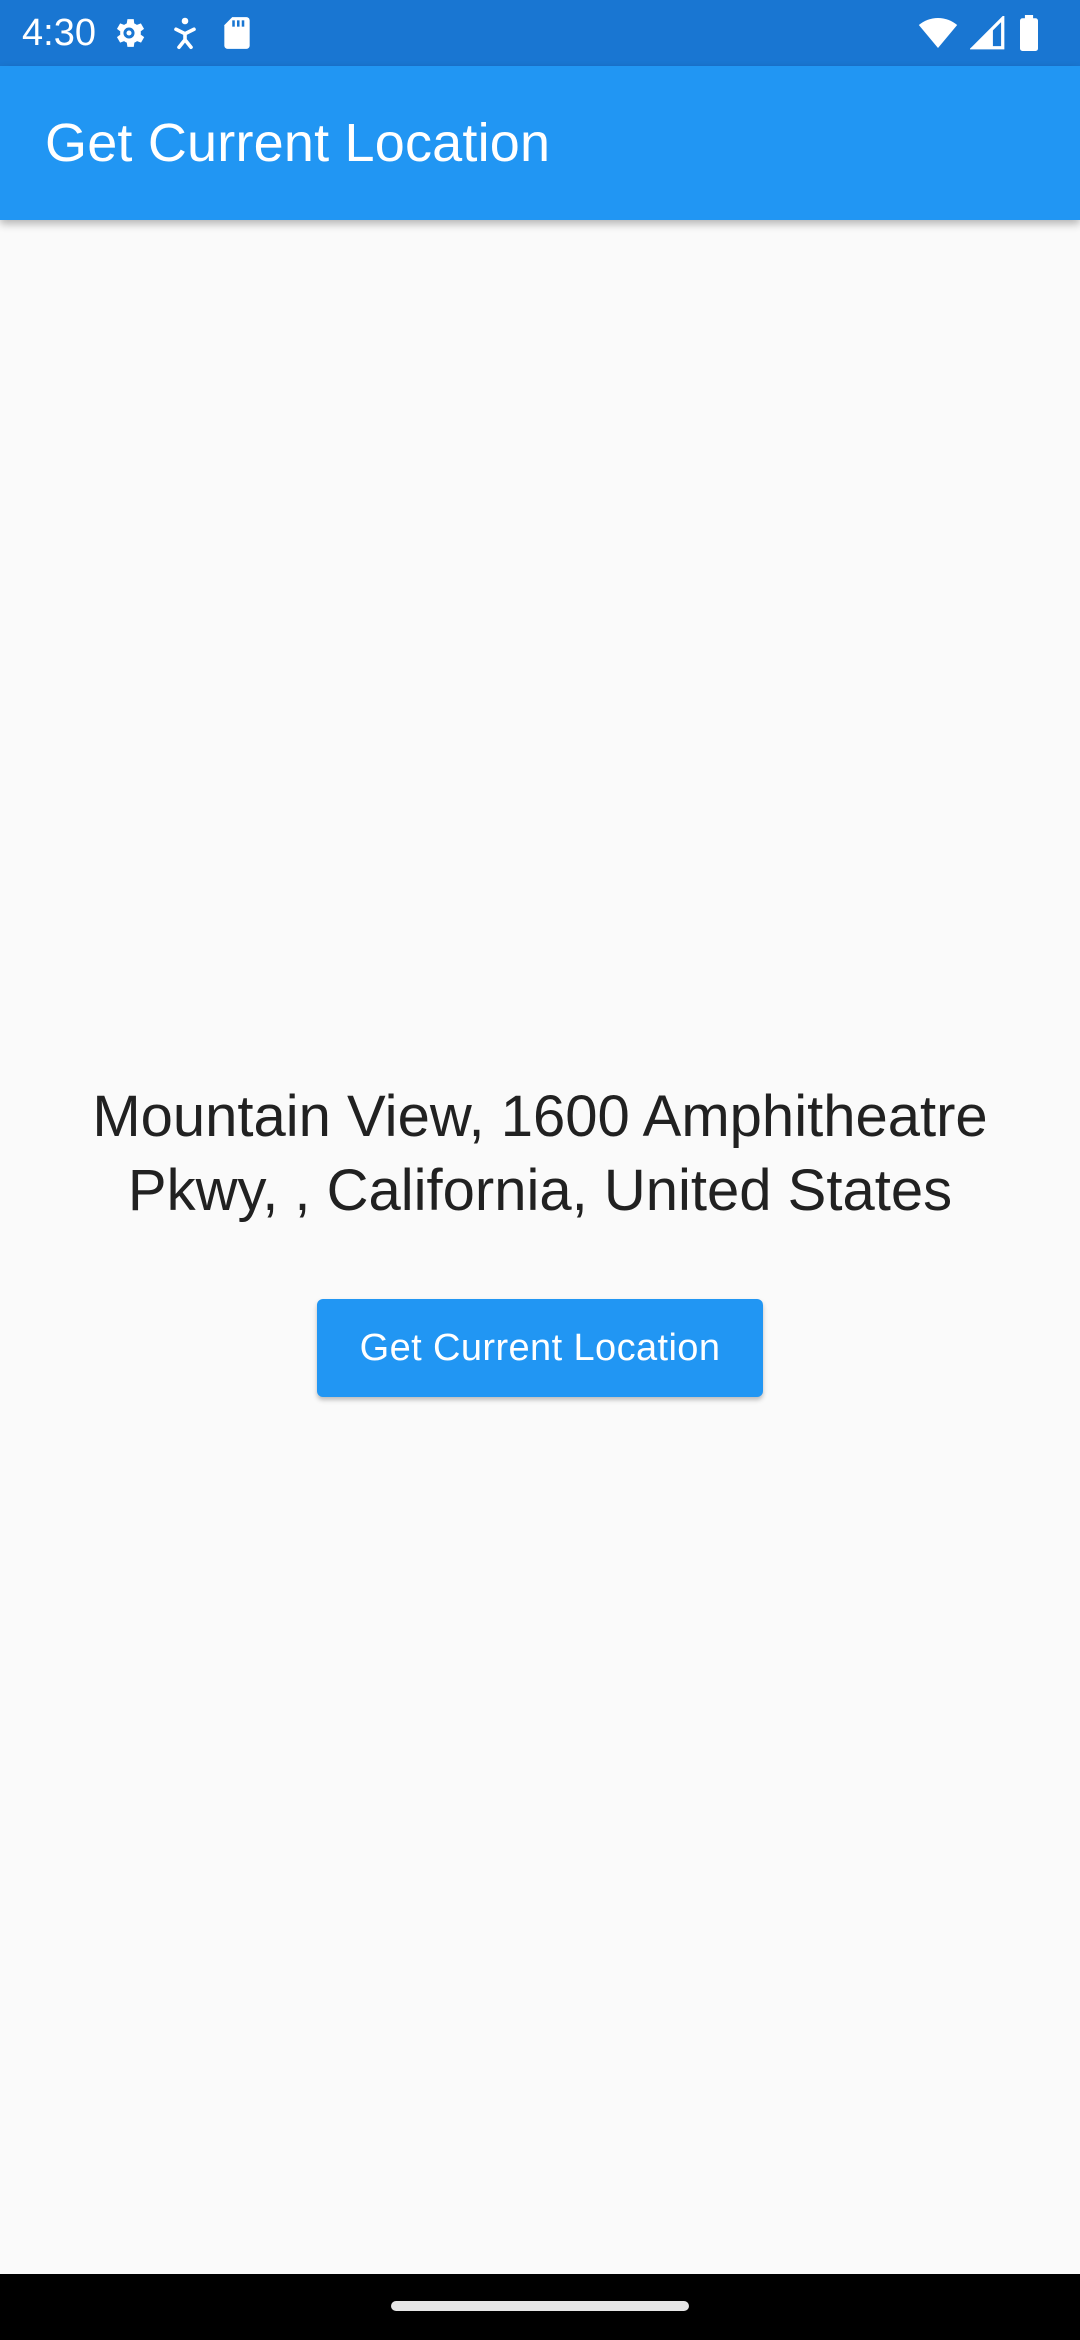 This screenshot has width=1080, height=2340. Describe the element at coordinates (1029, 33) in the screenshot. I see `battery-icon` at that location.